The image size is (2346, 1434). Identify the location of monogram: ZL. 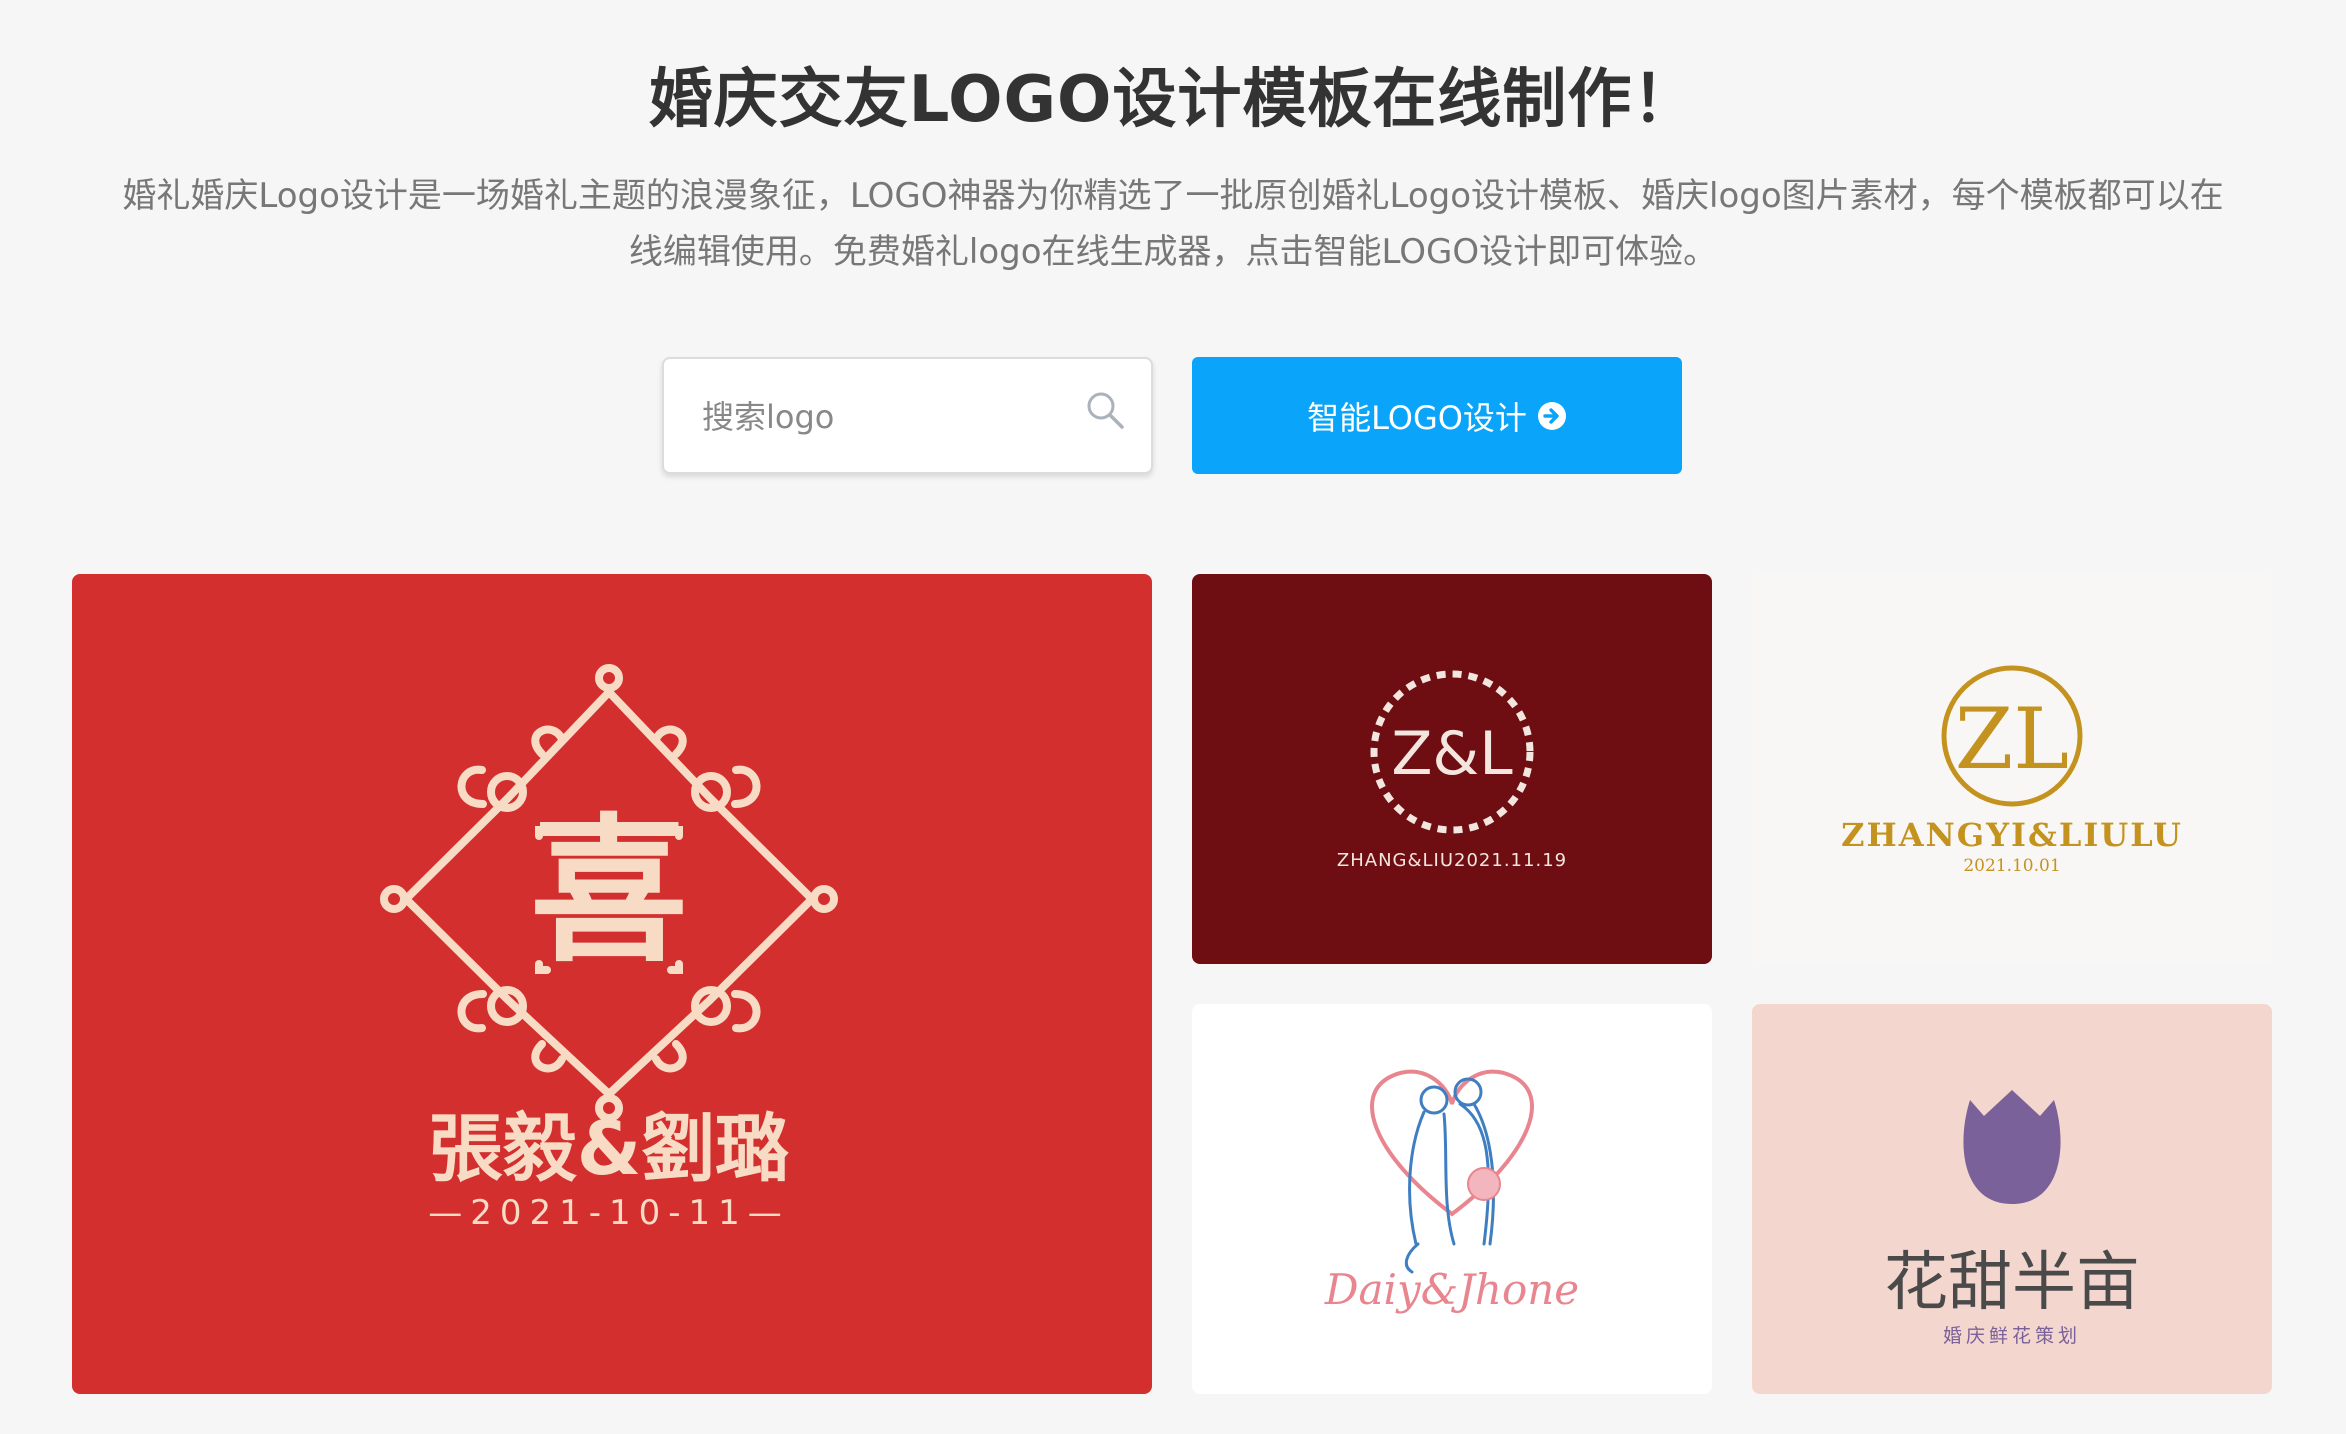
(2012, 739).